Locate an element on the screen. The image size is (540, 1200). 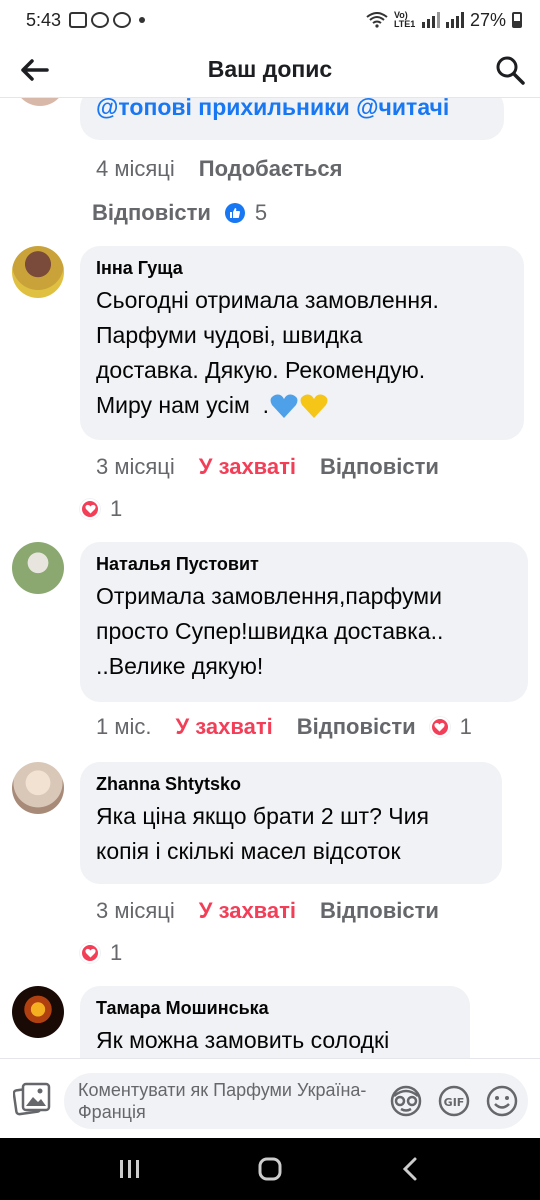
photo-icon is located at coordinates (32, 1099).